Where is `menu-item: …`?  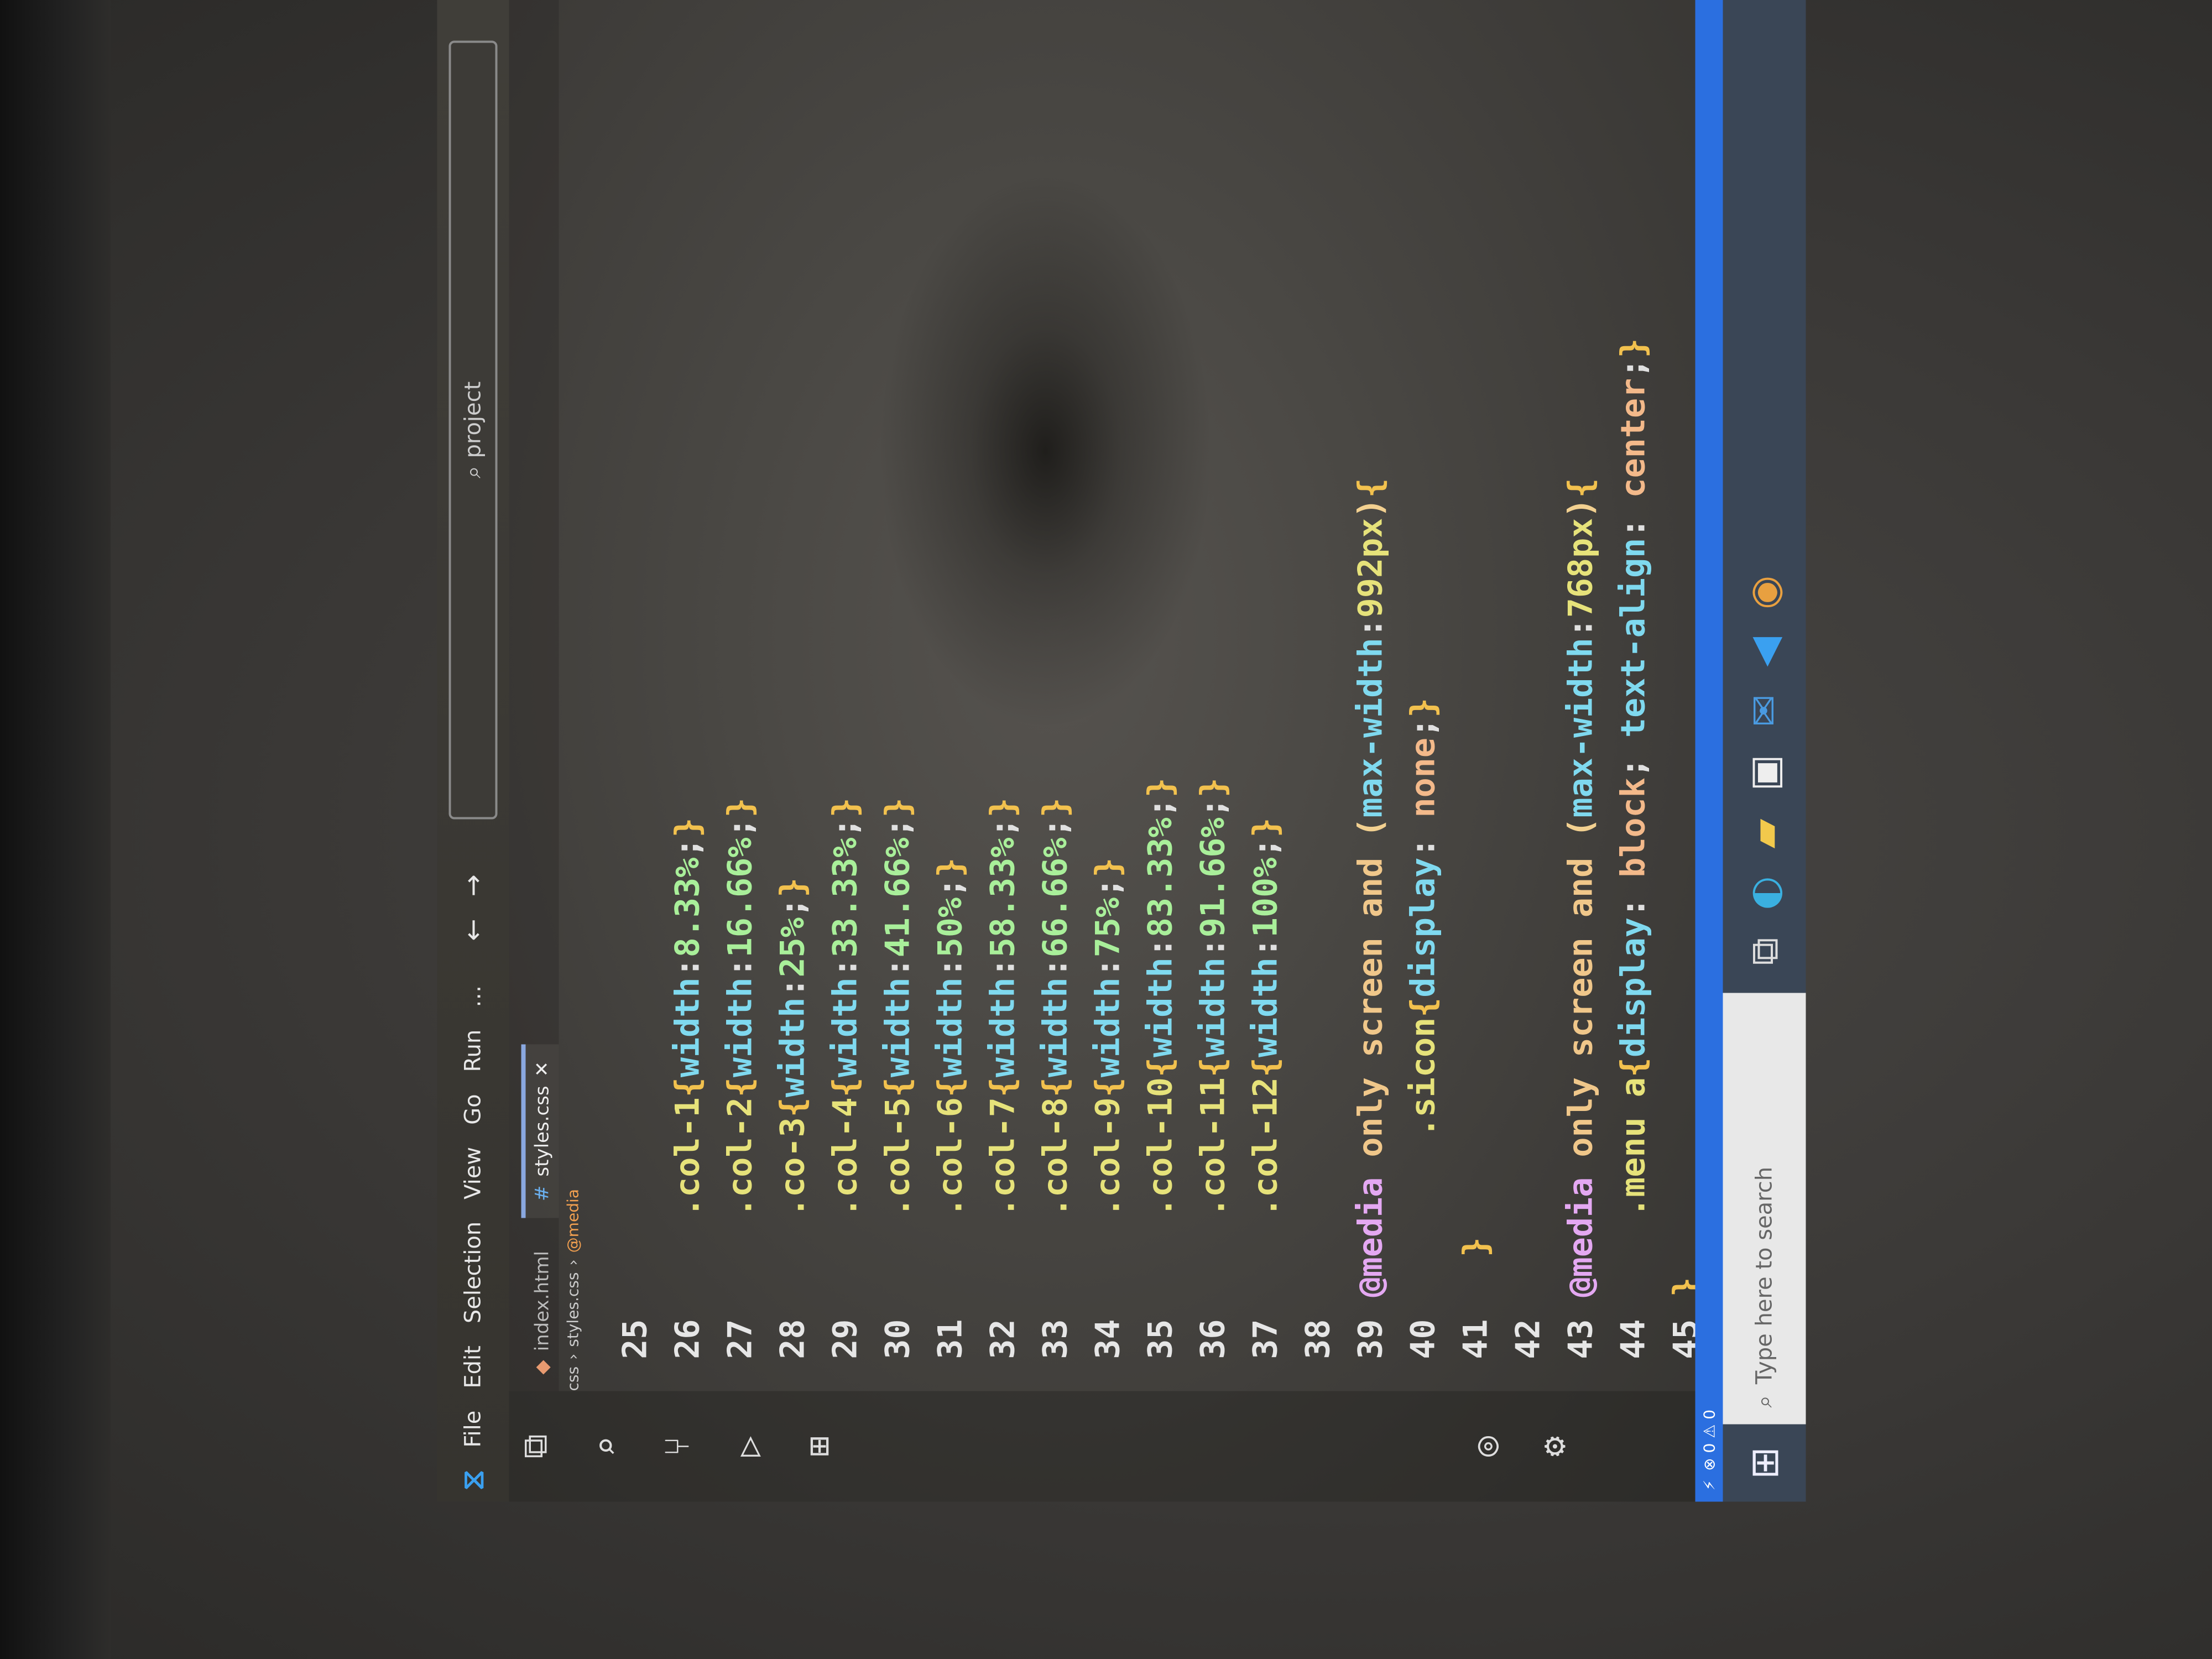
menu-item: … is located at coordinates (474, 997).